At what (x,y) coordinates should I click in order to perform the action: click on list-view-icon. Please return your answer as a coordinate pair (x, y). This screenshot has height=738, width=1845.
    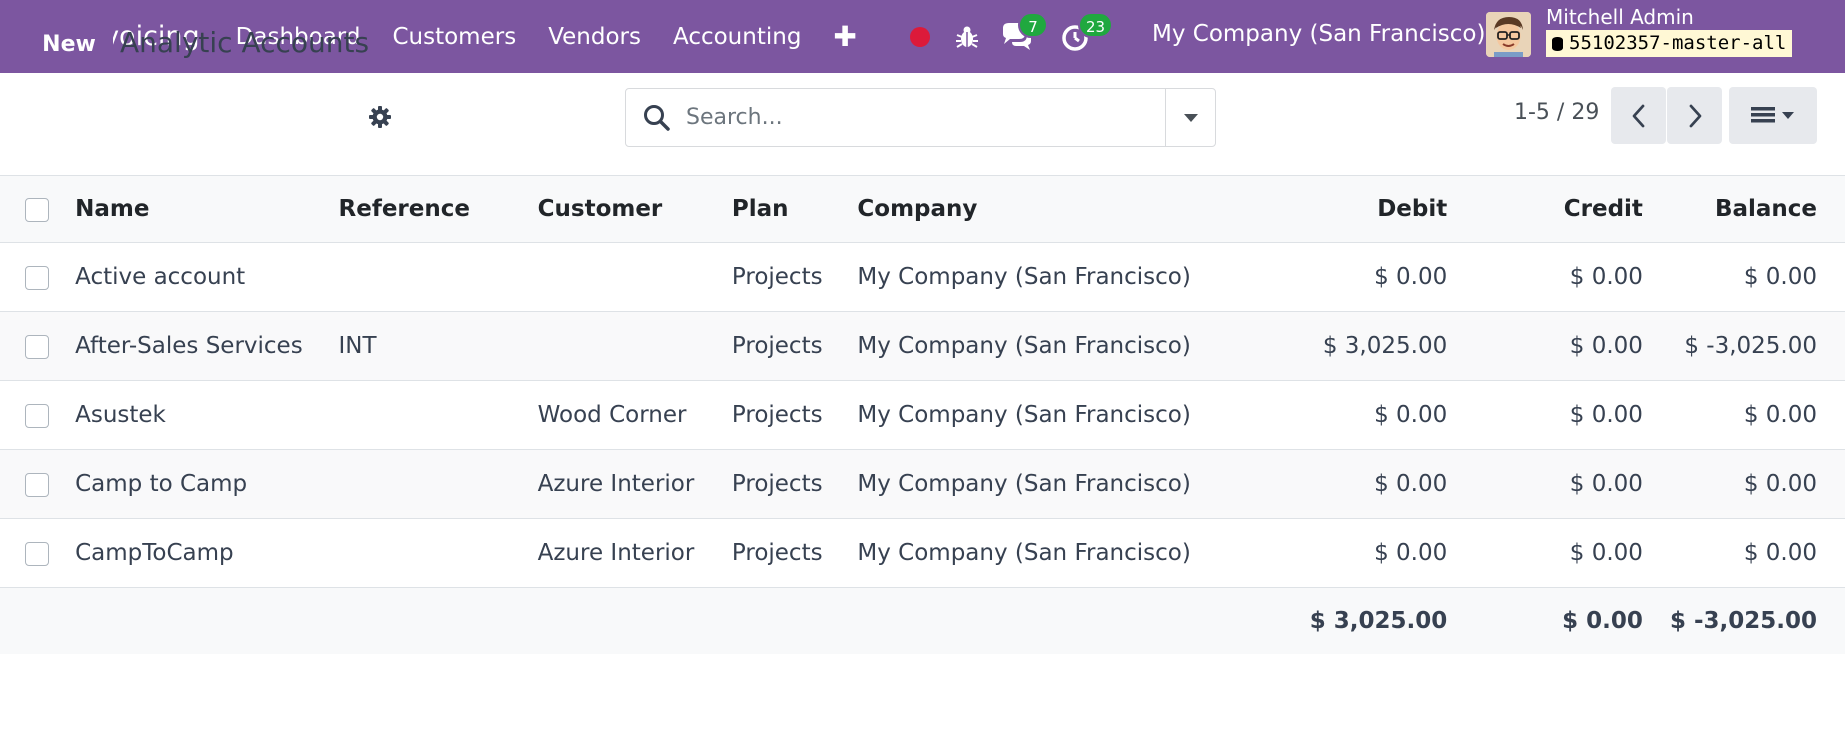
    Looking at the image, I should click on (1772, 114).